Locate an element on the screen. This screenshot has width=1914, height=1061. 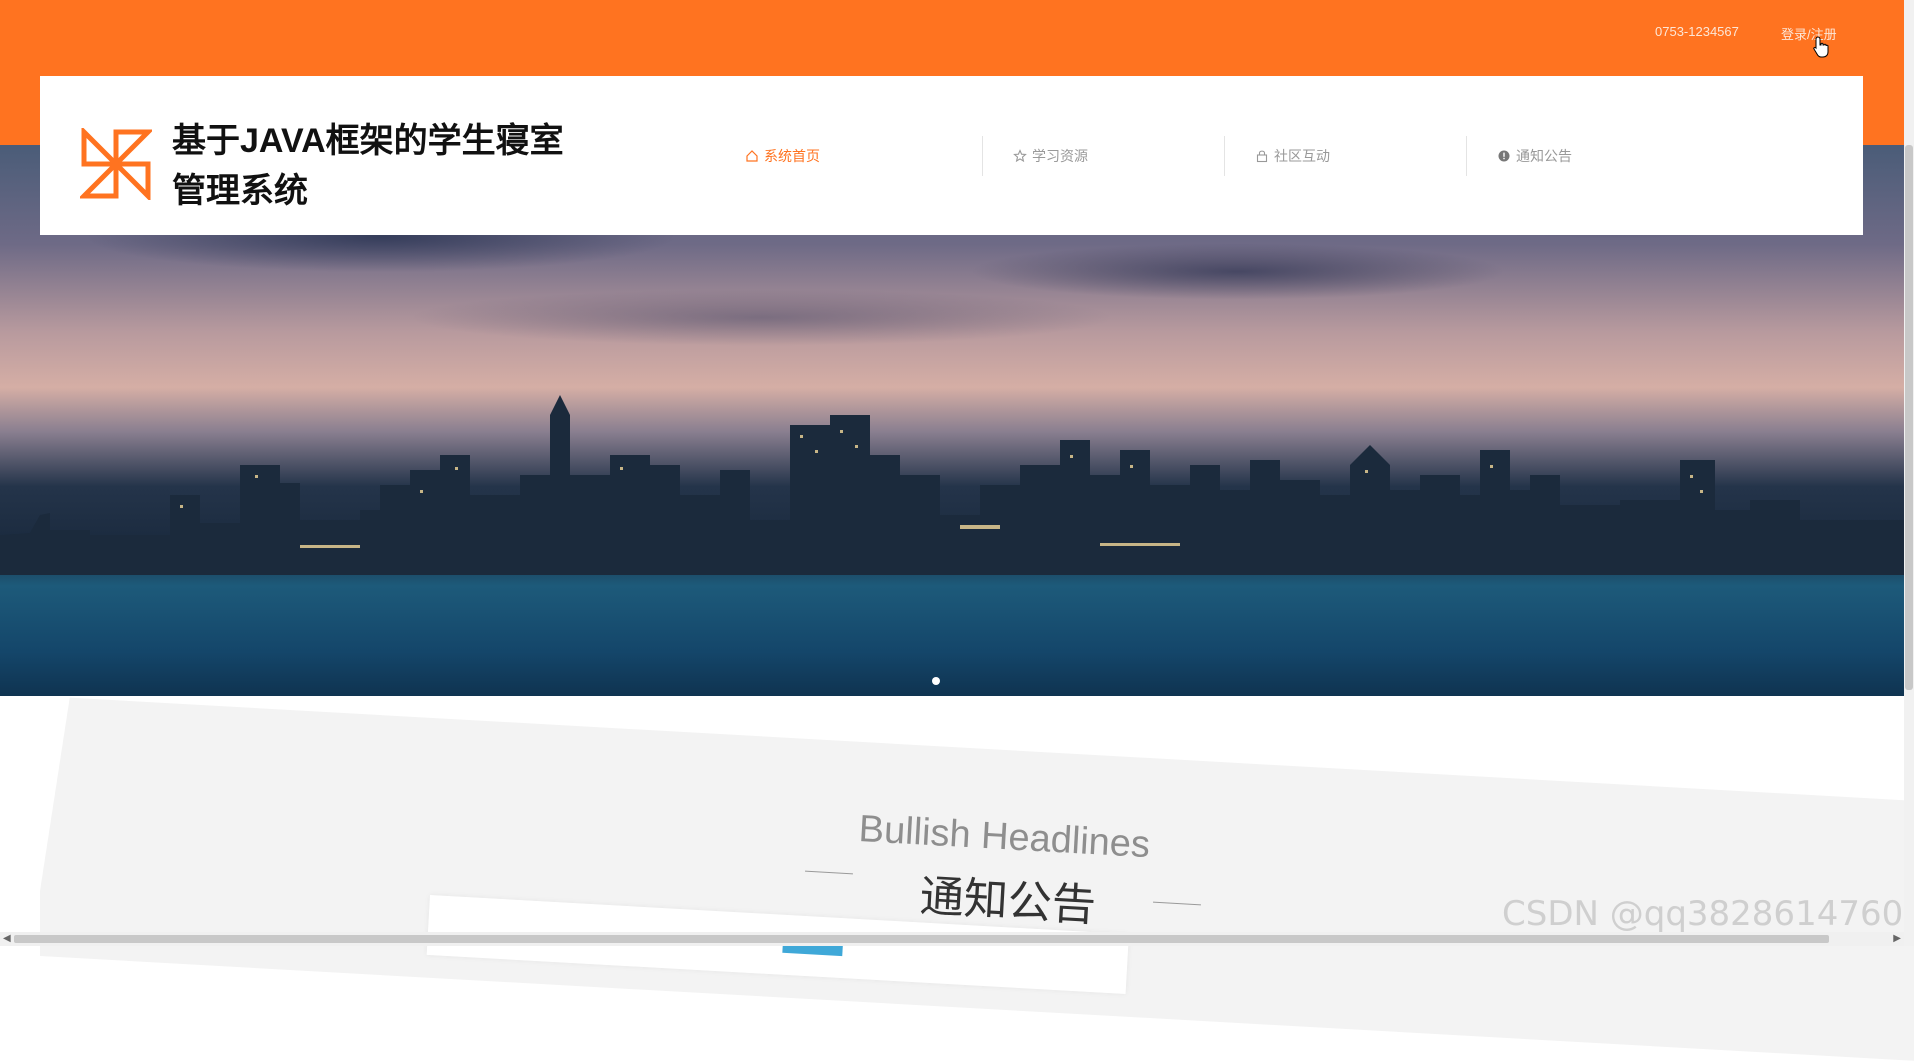
scroll-left-arrow-icon: ◀ is located at coordinates (7, 938).